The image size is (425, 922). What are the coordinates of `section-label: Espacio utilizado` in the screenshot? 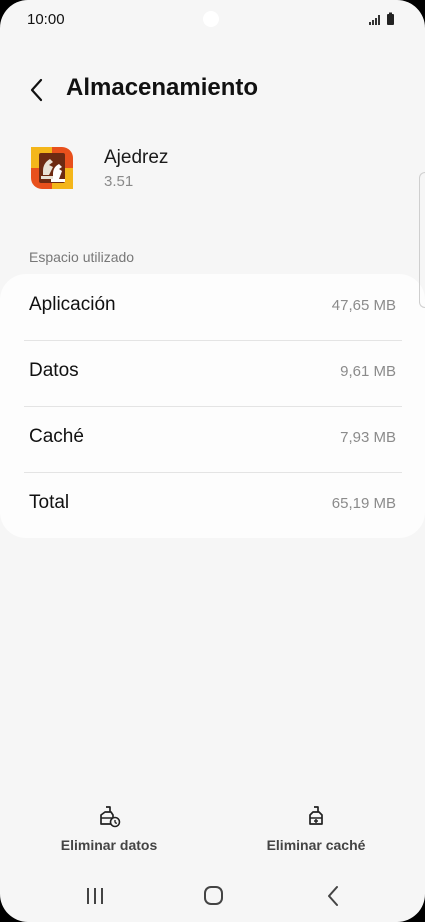 It's located at (82, 257).